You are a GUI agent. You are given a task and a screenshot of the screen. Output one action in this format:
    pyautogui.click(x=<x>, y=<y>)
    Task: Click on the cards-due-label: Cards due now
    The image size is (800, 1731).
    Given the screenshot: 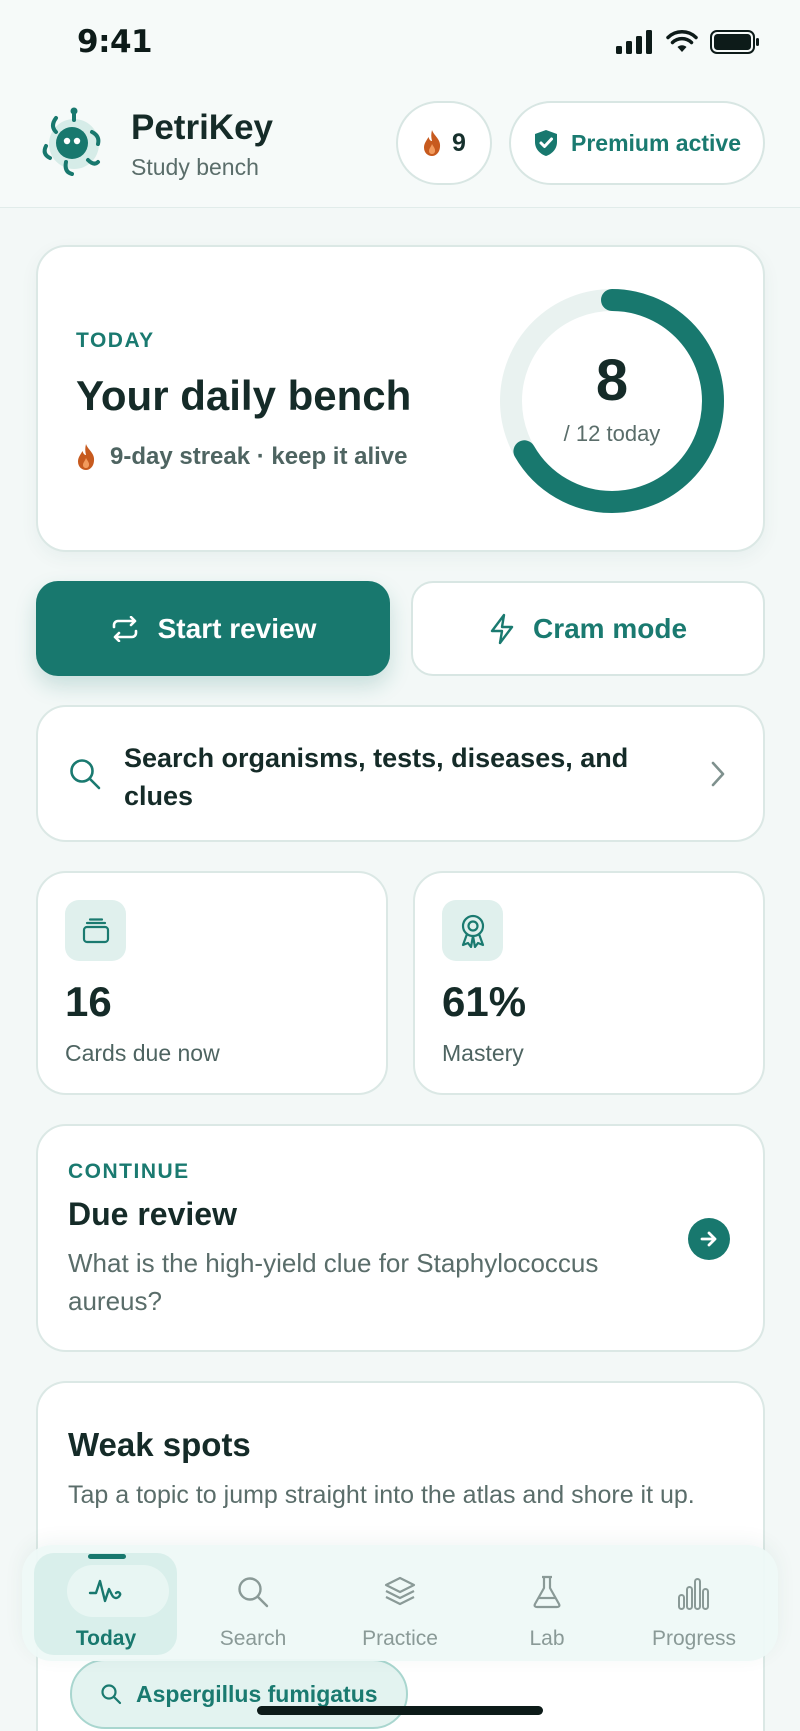 What is the action you would take?
    pyautogui.click(x=142, y=1053)
    